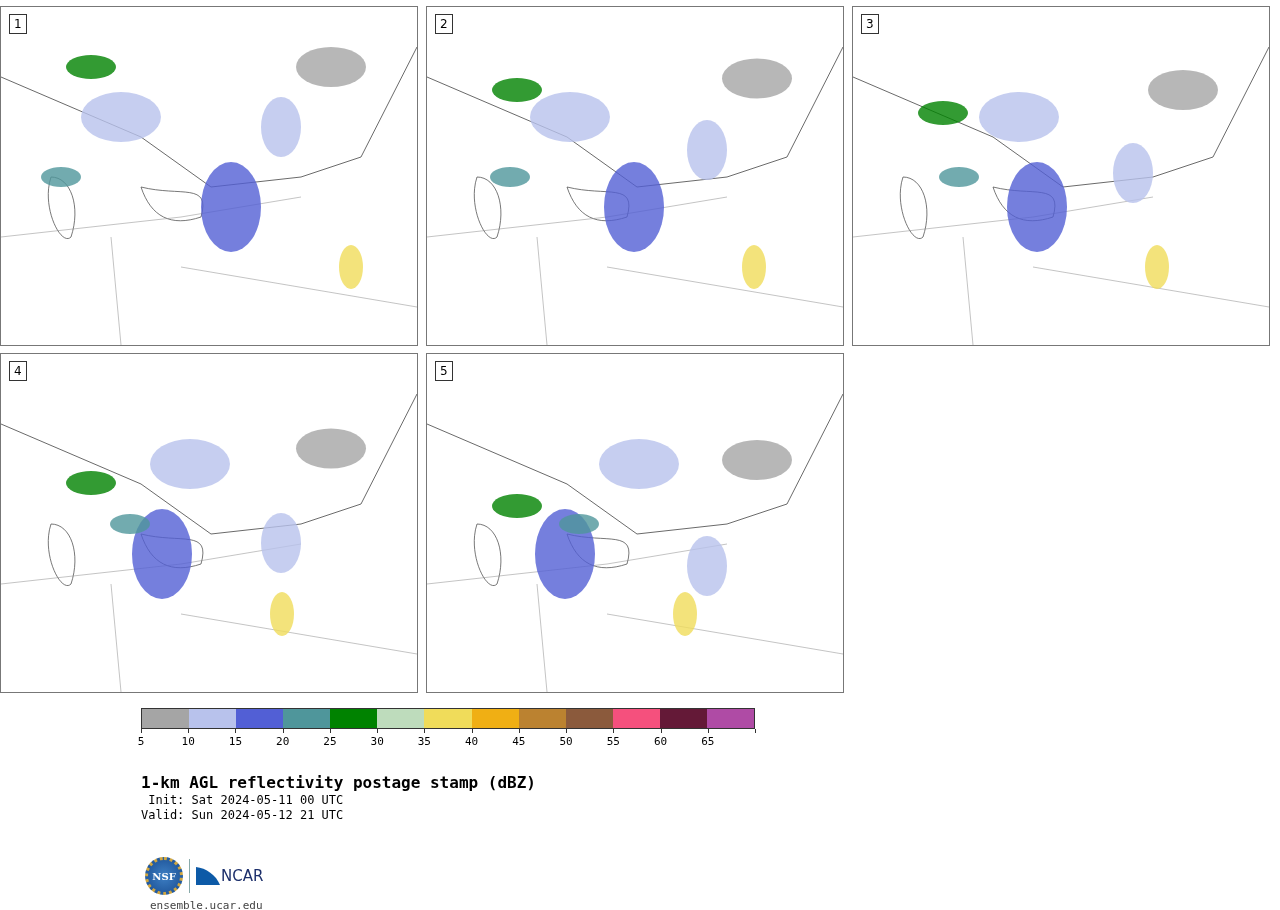  What do you see at coordinates (188, 741) in the screenshot?
I see `tick-label: 10` at bounding box center [188, 741].